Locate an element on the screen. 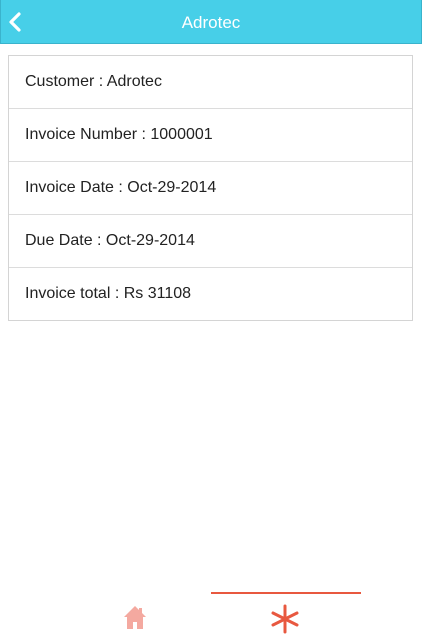 The height and width of the screenshot is (640, 424). page-title: Adrotec is located at coordinates (211, 22).